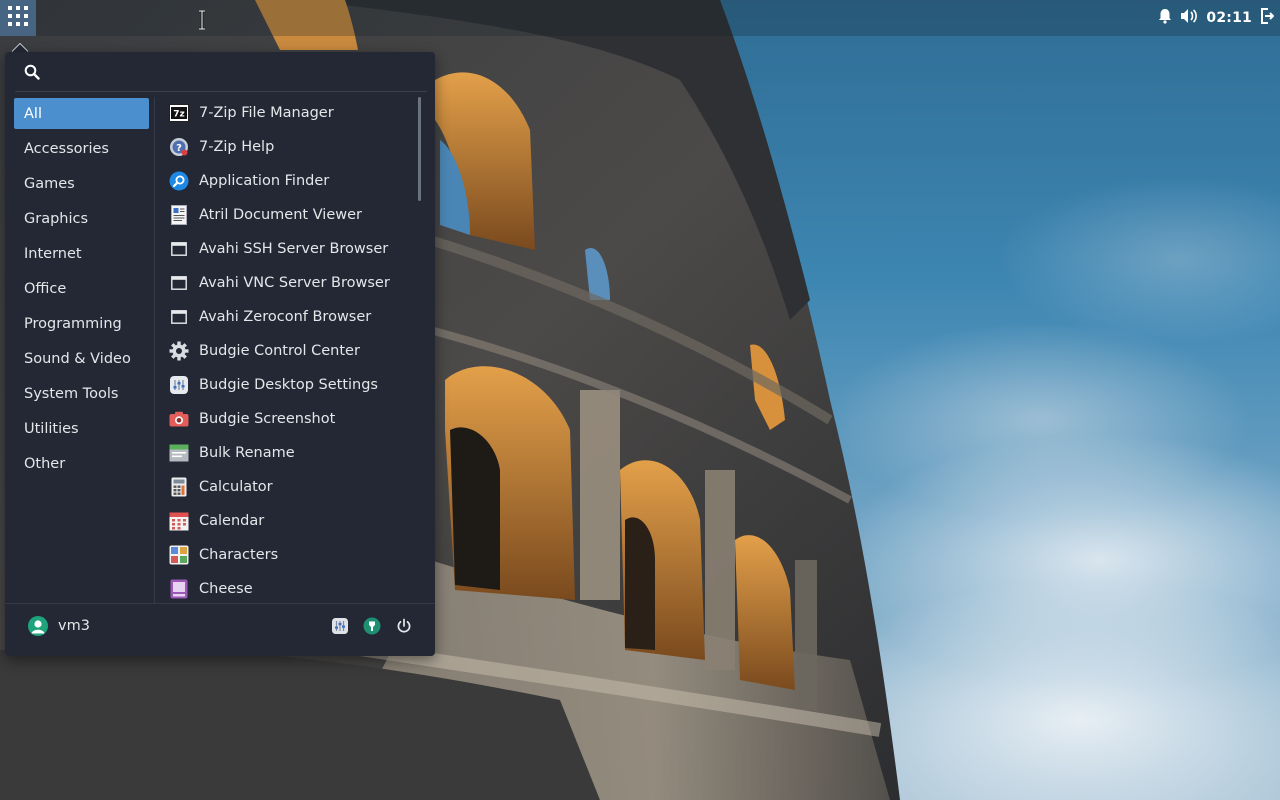 The image size is (1280, 800). I want to click on app-item-avahi-ssh-server-browser: Avahi SSH Server Browser, so click(289, 249).